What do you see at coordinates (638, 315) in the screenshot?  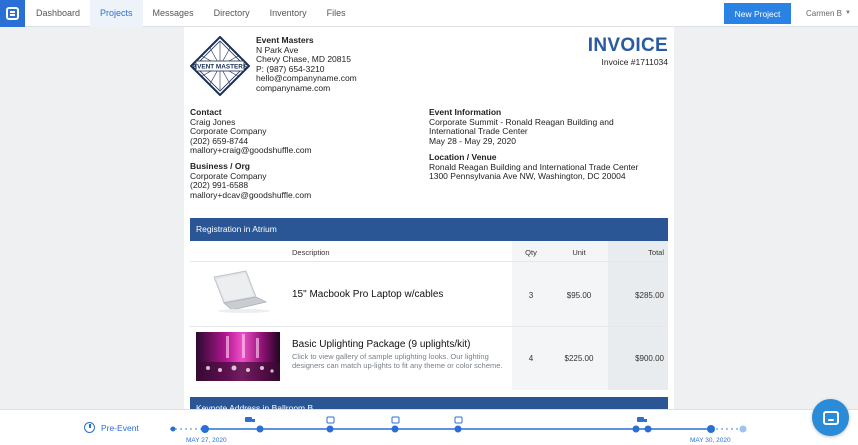 I see `total-column-bg` at bounding box center [638, 315].